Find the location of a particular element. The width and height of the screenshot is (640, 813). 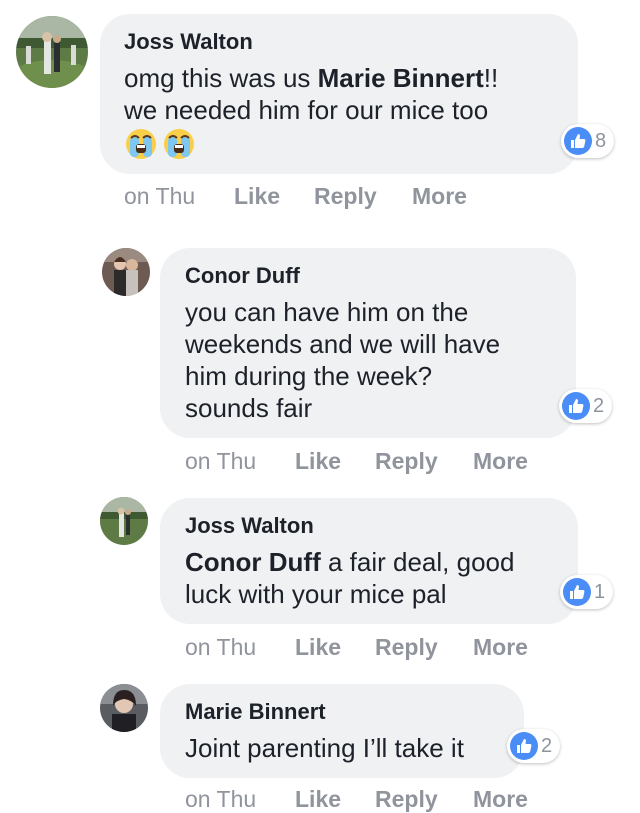

like-reaction-badge: 8 is located at coordinates (588, 141).